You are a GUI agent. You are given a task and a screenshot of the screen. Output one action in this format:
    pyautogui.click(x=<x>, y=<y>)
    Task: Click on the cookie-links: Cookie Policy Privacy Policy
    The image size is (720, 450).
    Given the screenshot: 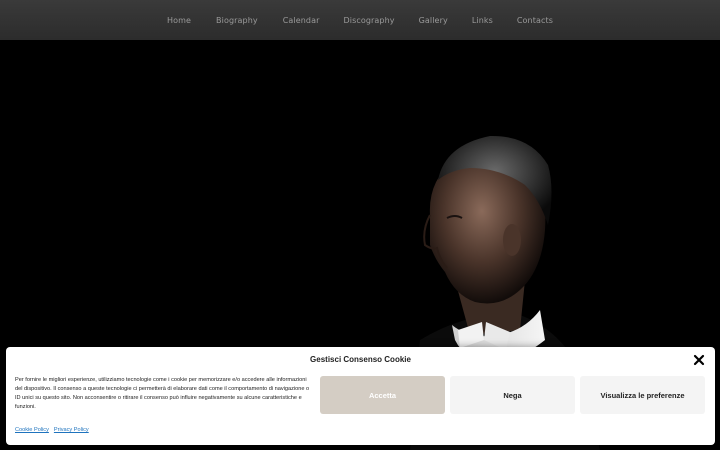 What is the action you would take?
    pyautogui.click(x=52, y=430)
    